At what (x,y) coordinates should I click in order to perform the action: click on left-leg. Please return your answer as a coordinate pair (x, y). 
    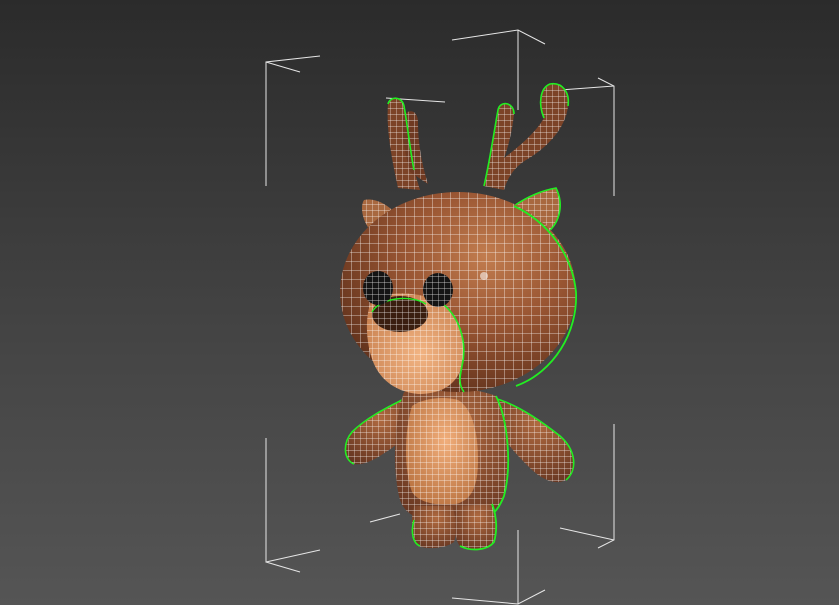
    Looking at the image, I should click on (434, 527).